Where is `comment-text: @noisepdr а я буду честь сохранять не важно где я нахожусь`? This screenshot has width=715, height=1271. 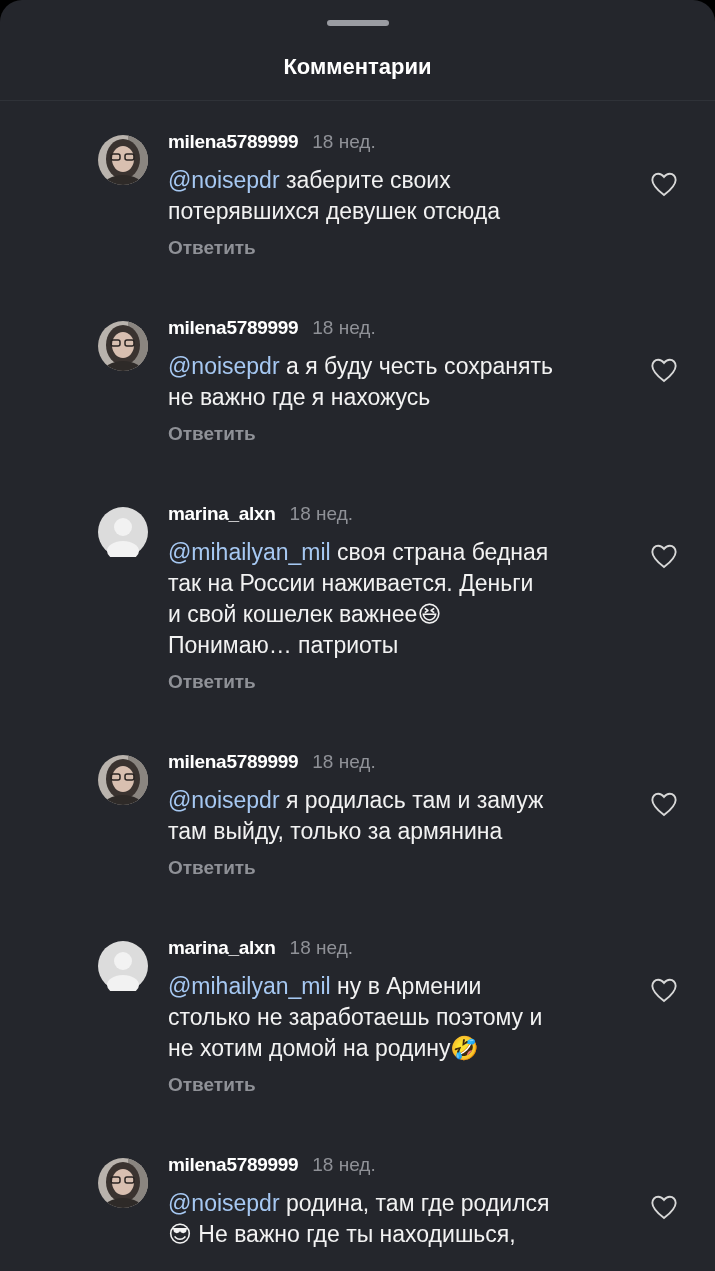
comment-text: @noisepdr а я буду честь сохранять не важно где я нахожусь is located at coordinates (361, 382).